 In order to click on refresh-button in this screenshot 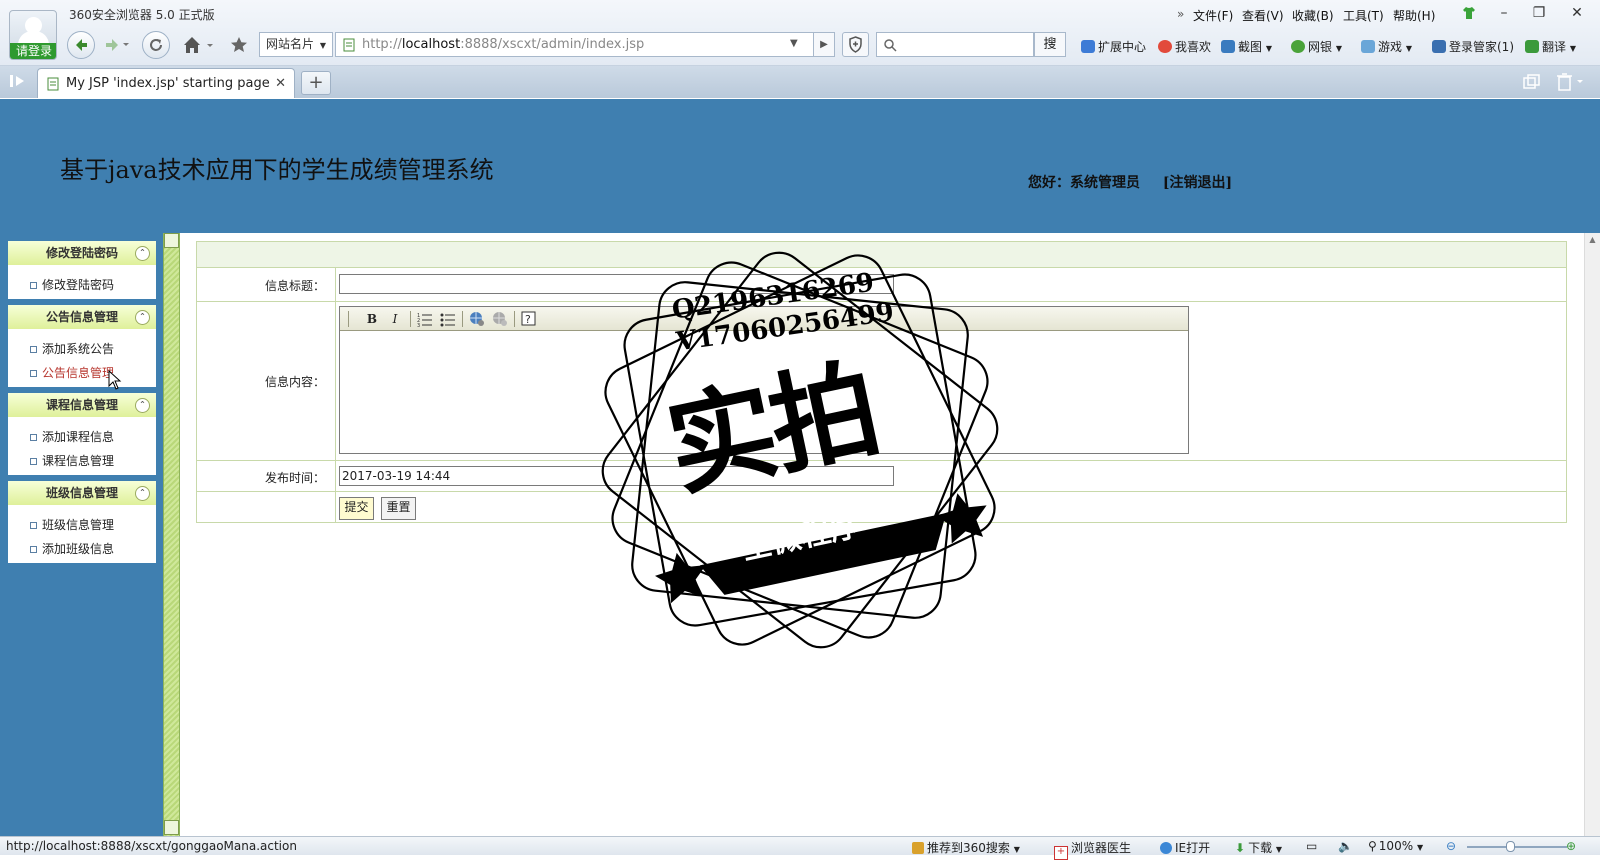, I will do `click(156, 45)`.